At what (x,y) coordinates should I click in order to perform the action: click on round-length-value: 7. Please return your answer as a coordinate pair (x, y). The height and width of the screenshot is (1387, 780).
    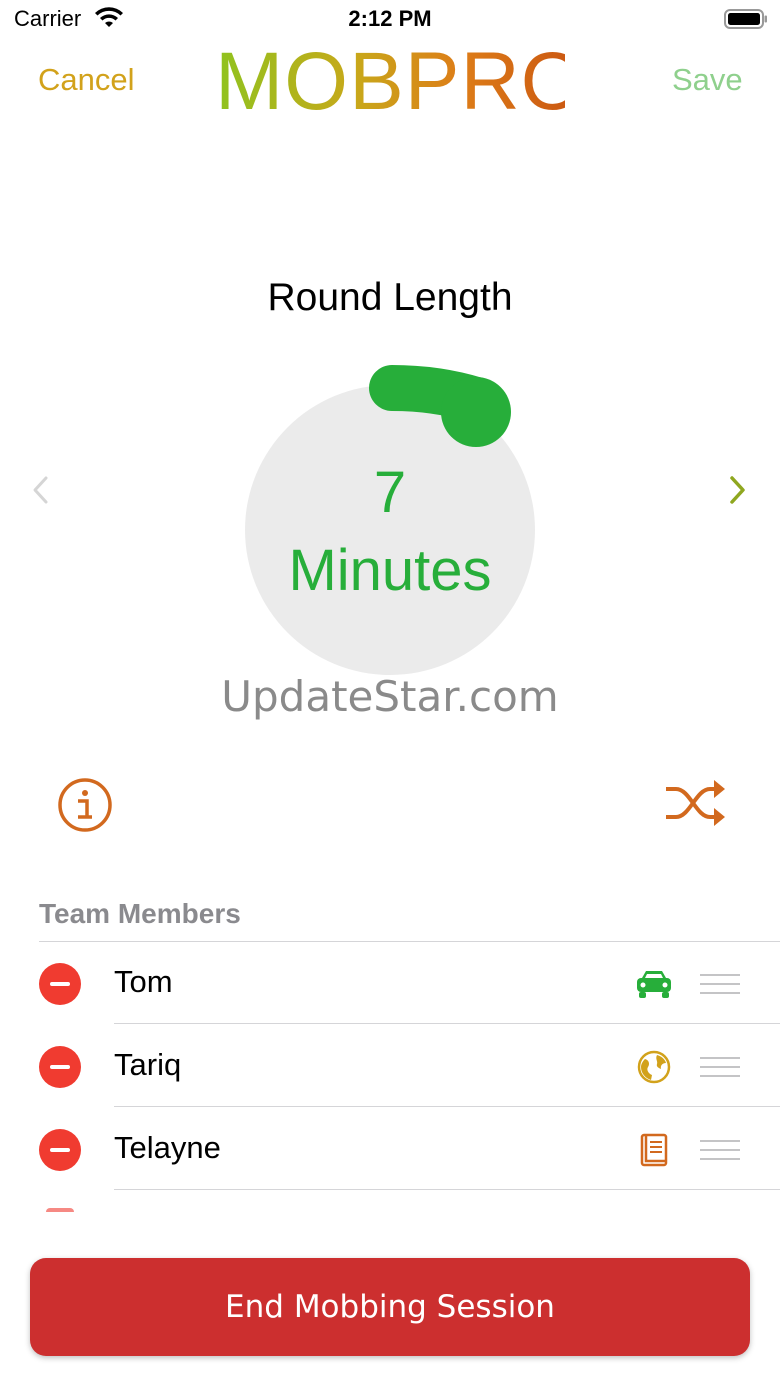
    Looking at the image, I should click on (390, 492).